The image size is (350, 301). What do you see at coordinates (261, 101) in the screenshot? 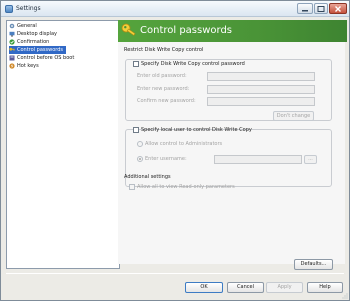
I see `confirm-password-field` at bounding box center [261, 101].